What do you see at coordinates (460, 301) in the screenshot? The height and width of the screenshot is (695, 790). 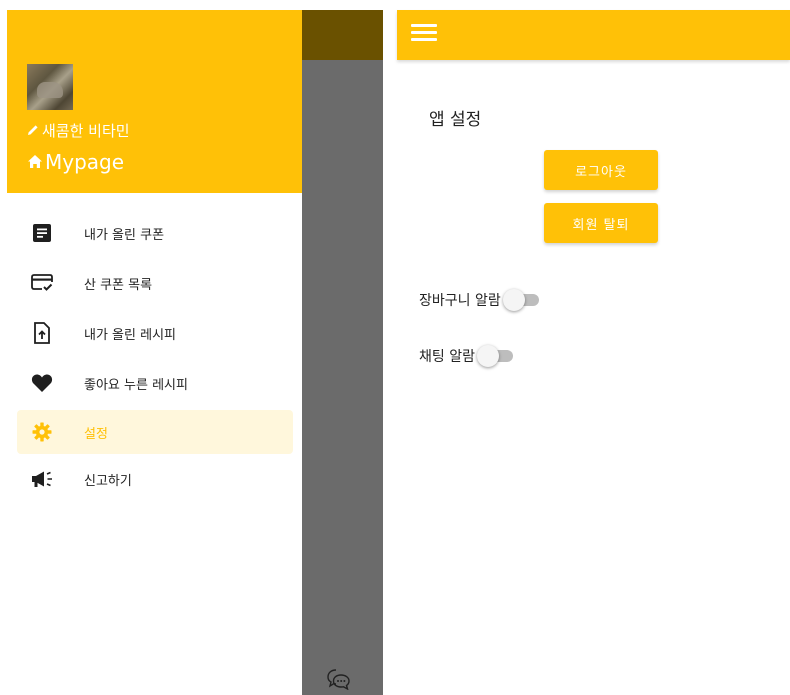 I see `cart-alarm-label: 장바구니 알람` at bounding box center [460, 301].